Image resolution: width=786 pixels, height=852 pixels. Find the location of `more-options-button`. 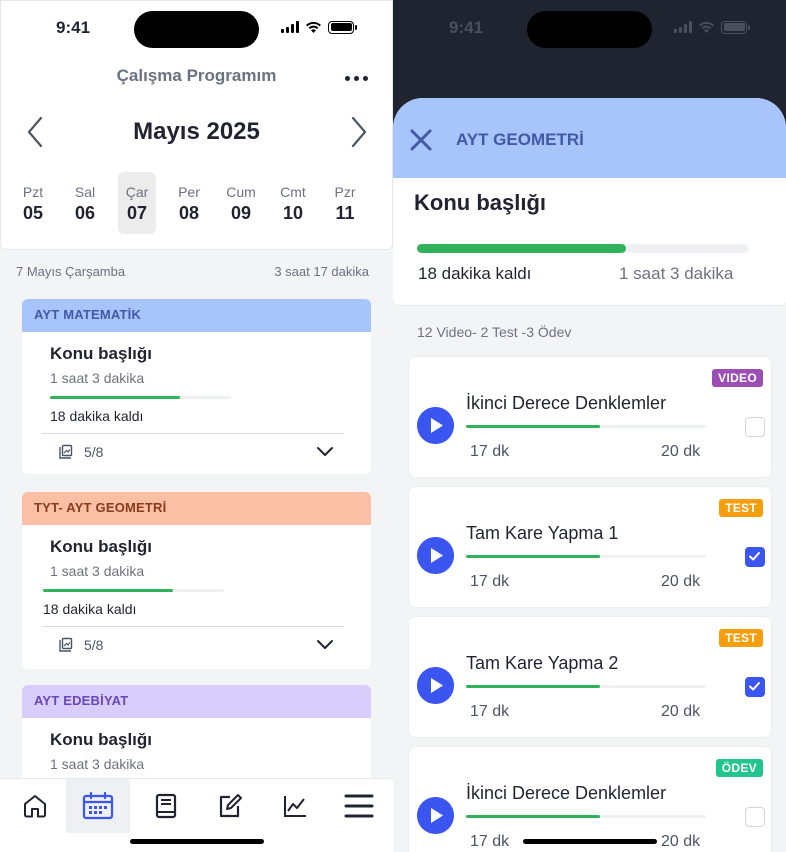

more-options-button is located at coordinates (356, 78).